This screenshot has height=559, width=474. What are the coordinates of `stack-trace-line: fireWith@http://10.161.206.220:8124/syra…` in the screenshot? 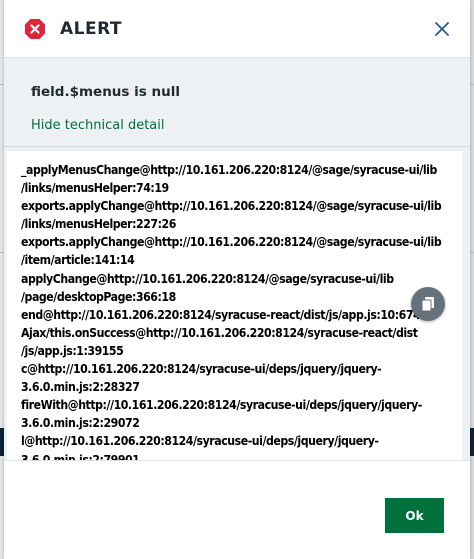 It's located at (221, 405).